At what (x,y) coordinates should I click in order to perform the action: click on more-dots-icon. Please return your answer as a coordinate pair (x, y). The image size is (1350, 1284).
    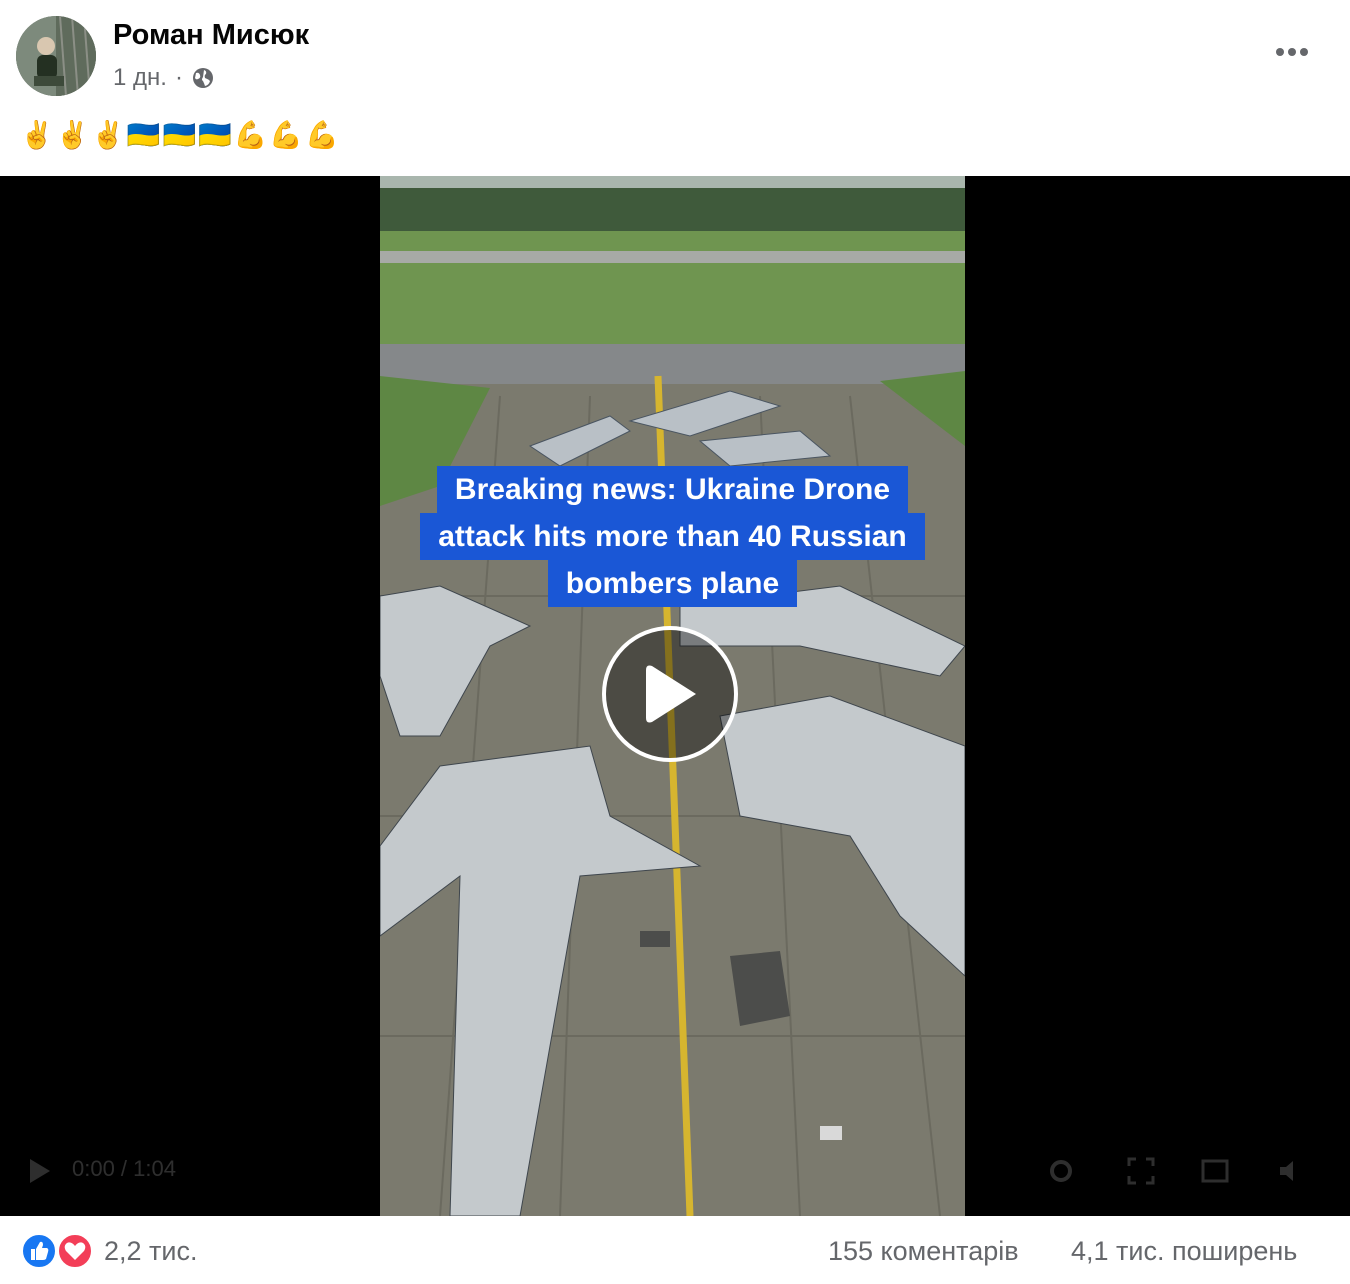
    Looking at the image, I should click on (1292, 52).